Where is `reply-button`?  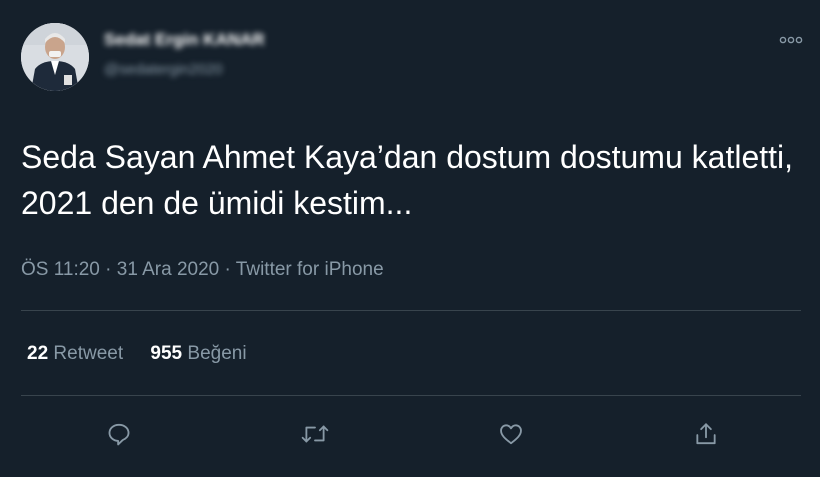
reply-button is located at coordinates (119, 436).